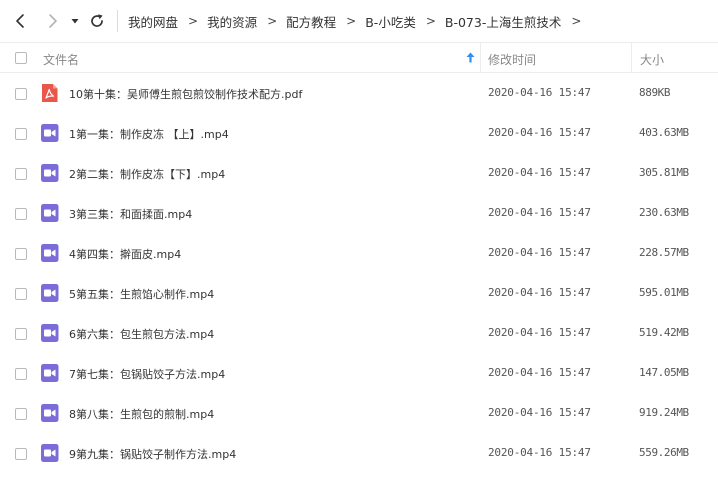 This screenshot has width=718, height=492. Describe the element at coordinates (125, 254) in the screenshot. I see `file-name: 4第四集：擀面皮.mp4` at that location.